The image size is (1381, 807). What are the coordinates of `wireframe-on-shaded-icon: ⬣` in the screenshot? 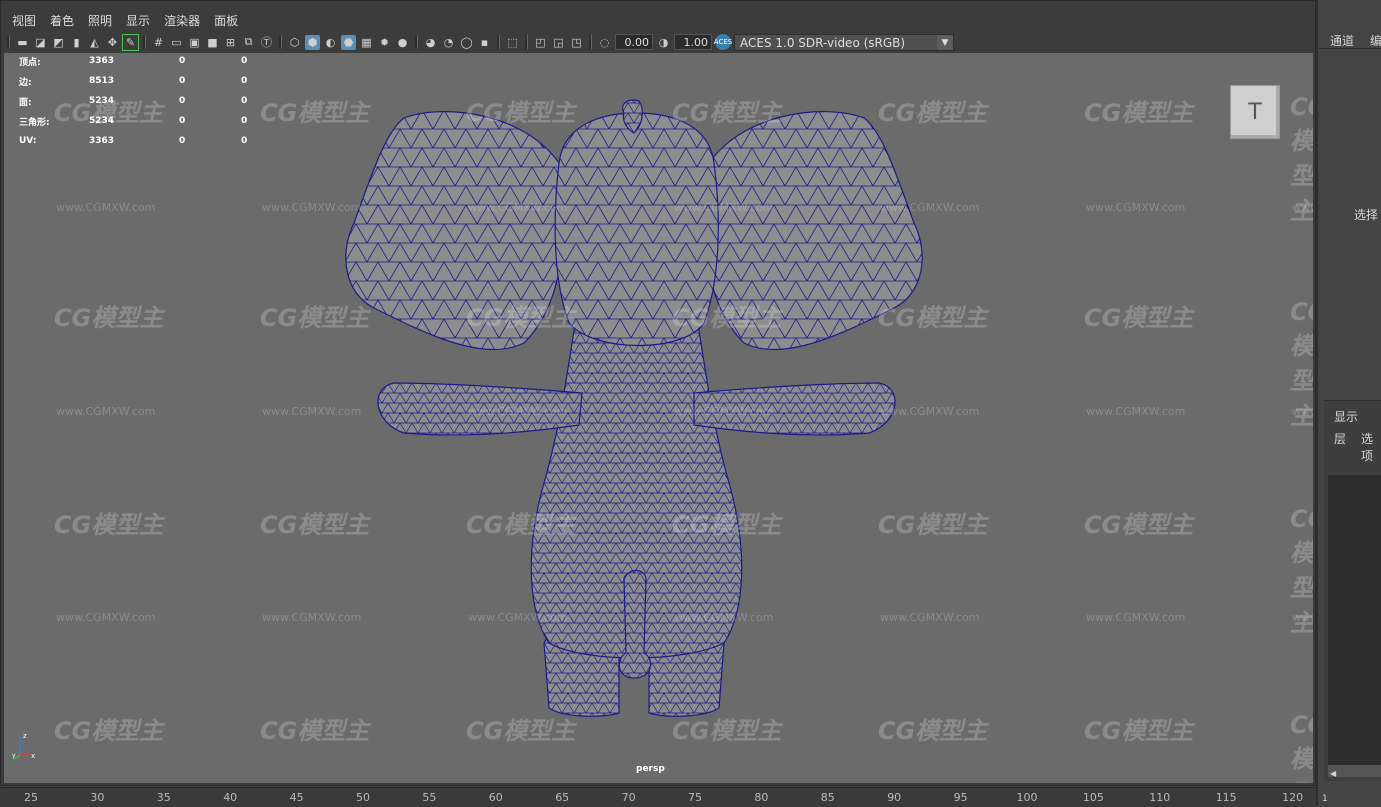 It's located at (348, 42).